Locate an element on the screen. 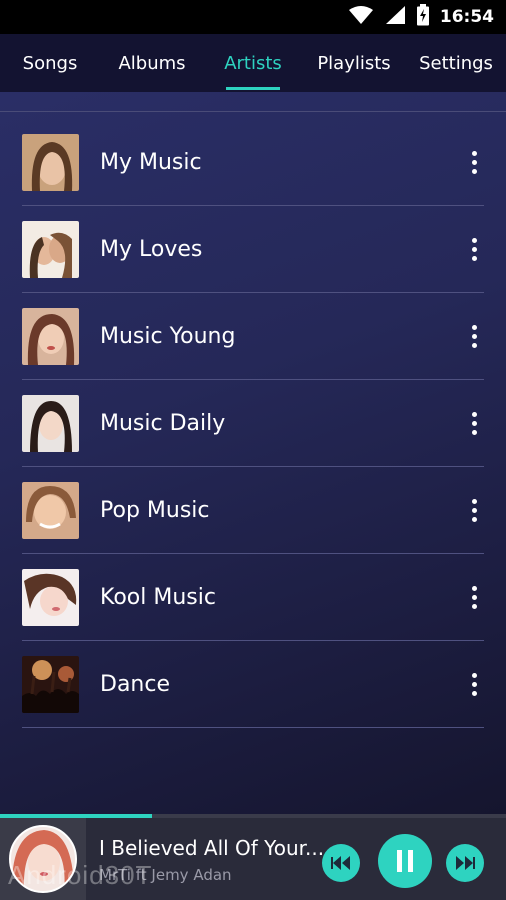 This screenshot has width=506, height=900. tab-playlists: Playlists is located at coordinates (354, 63).